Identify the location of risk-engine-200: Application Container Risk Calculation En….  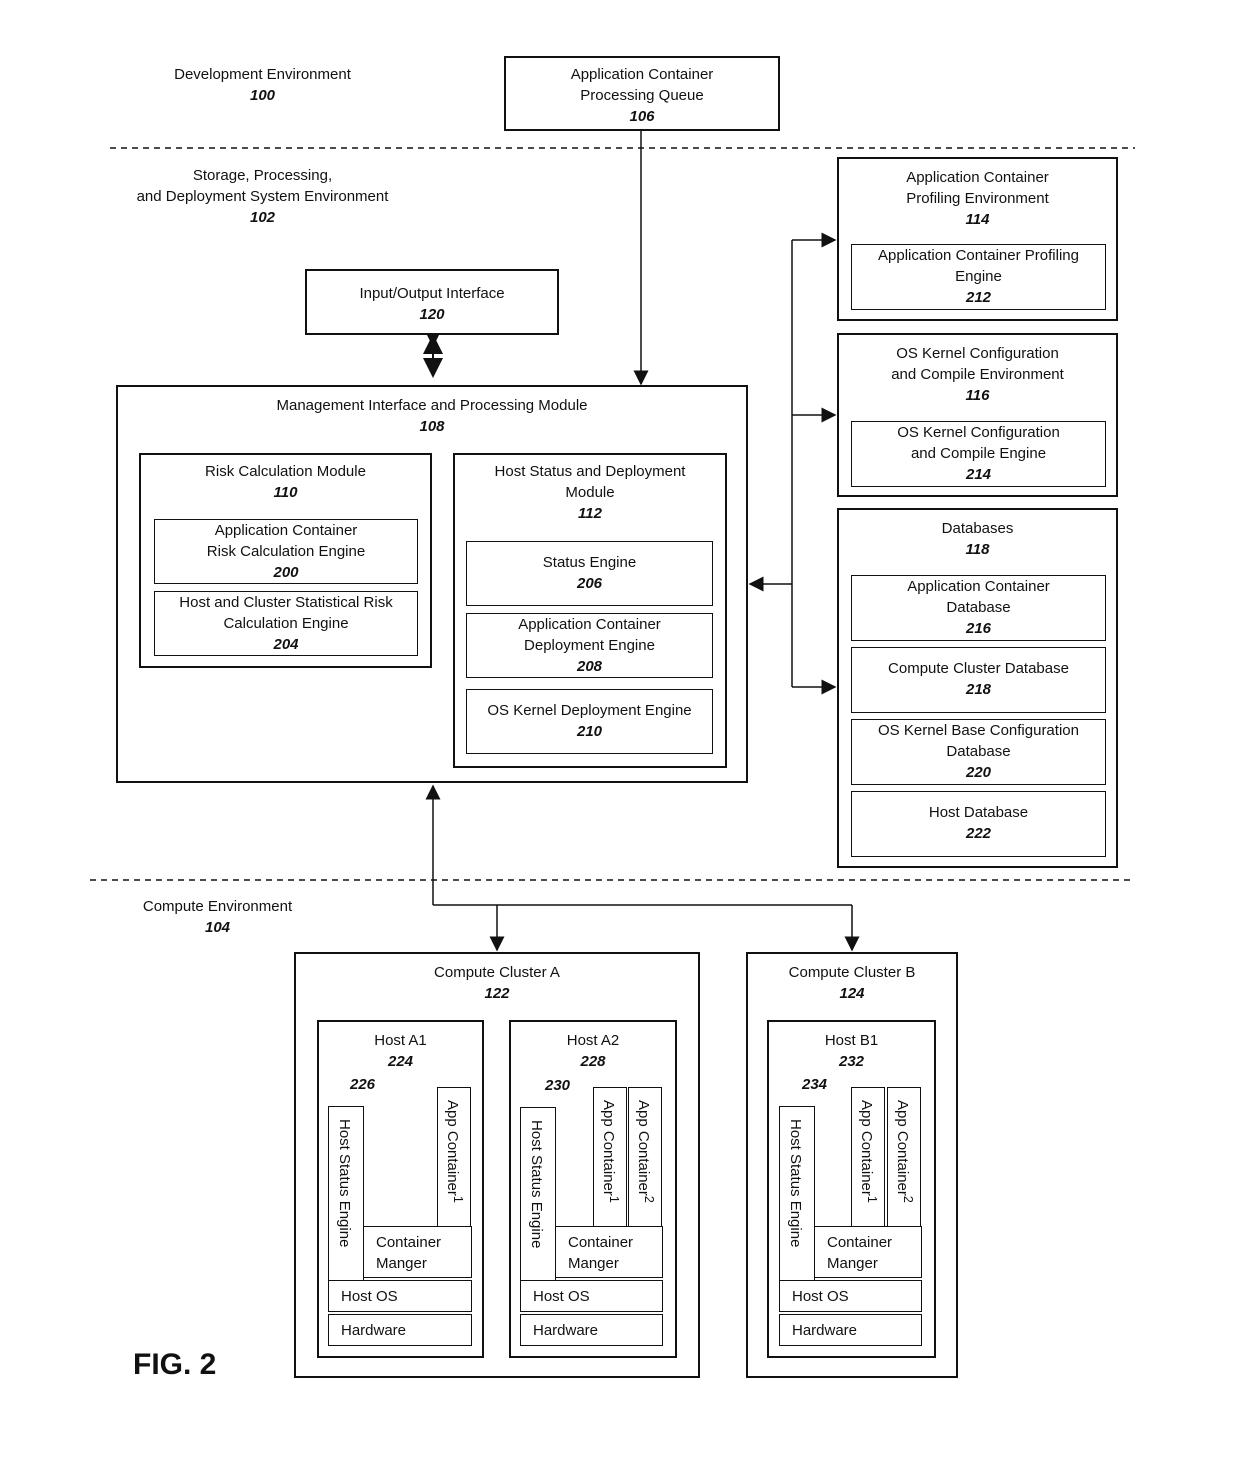
(286, 551).